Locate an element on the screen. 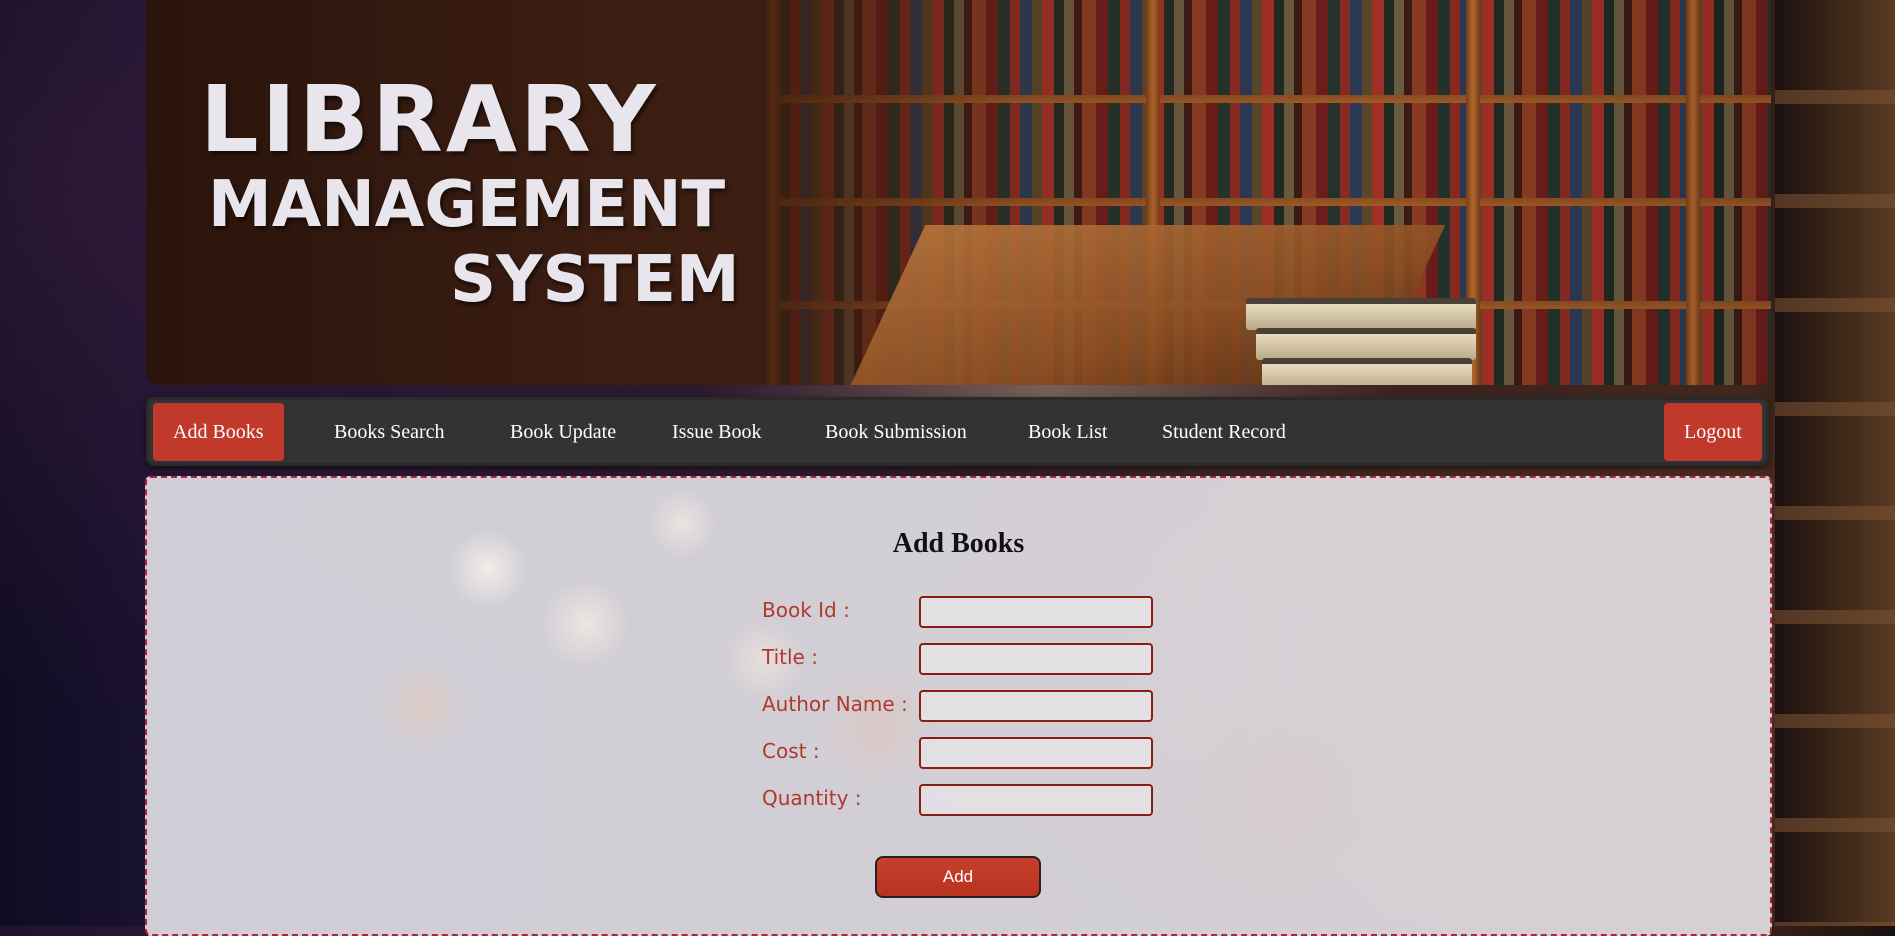  form-row-quantity: Quantity : is located at coordinates (972, 801).